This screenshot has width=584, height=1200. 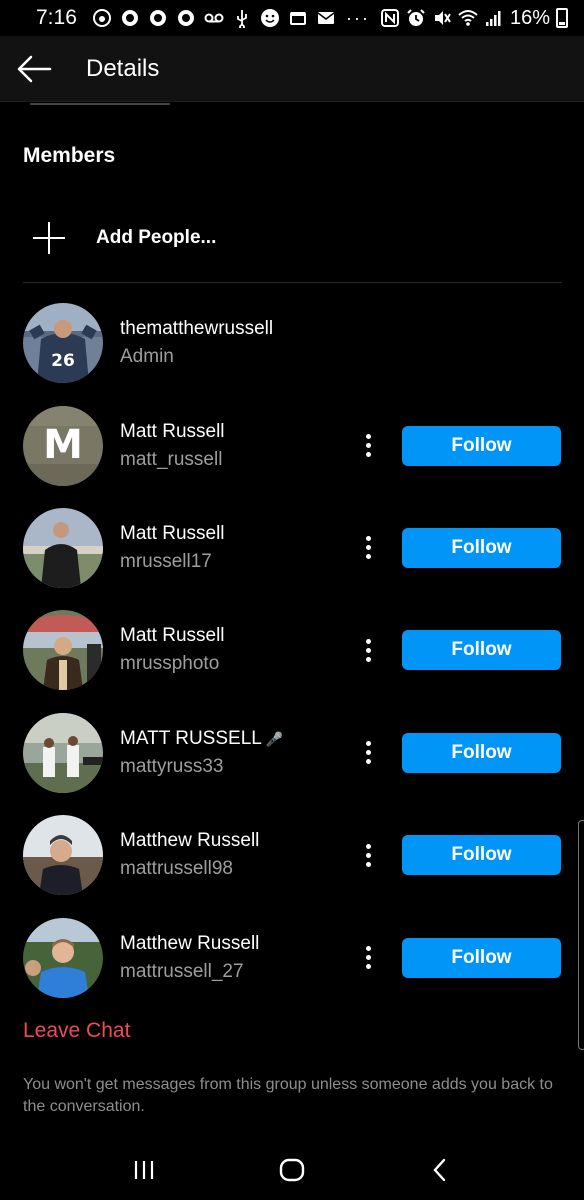 I want to click on app-icon, so click(x=102, y=18).